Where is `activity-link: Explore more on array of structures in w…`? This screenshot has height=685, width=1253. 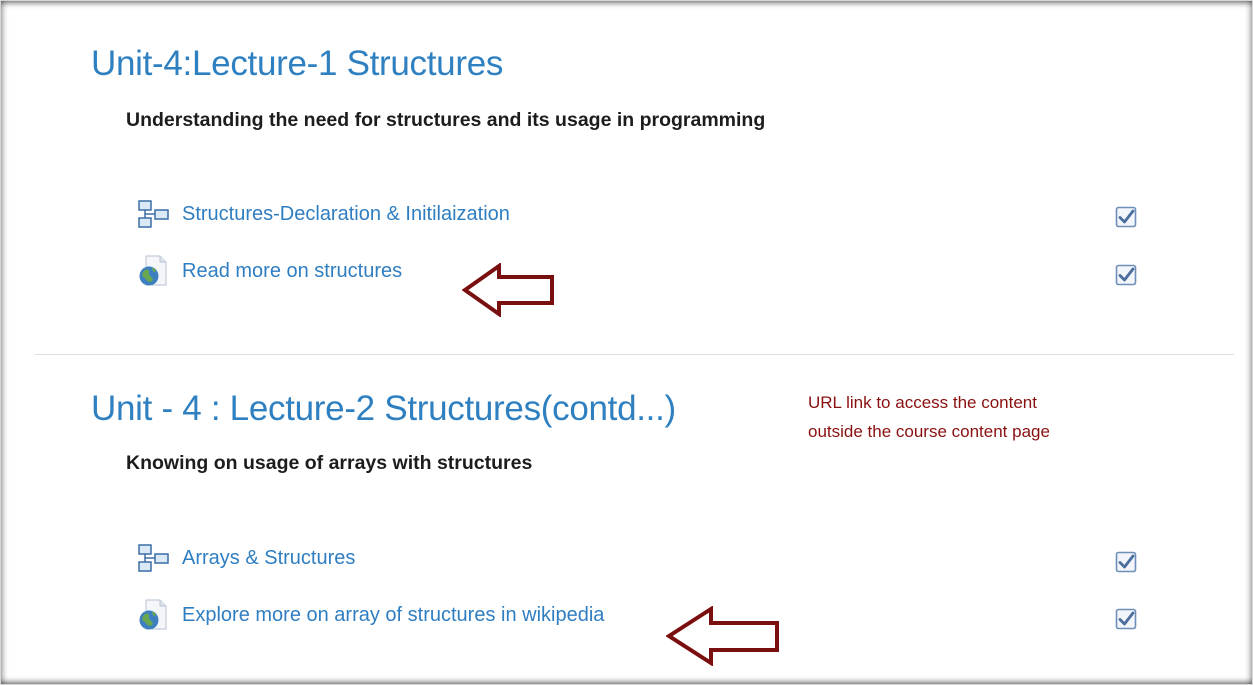 activity-link: Explore more on array of structures in w… is located at coordinates (393, 615).